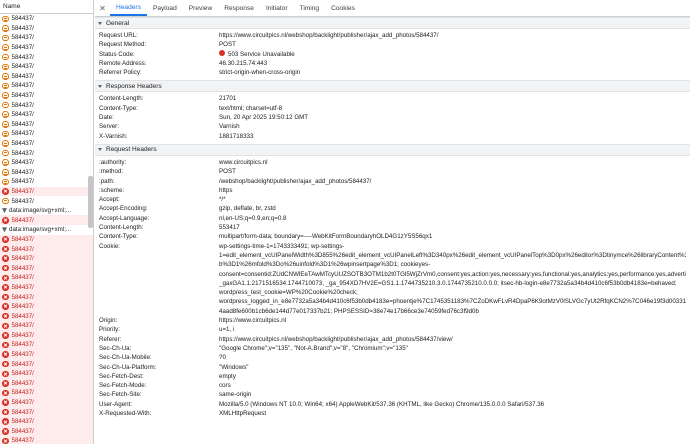  What do you see at coordinates (392, 171) in the screenshot?
I see `header-row: :method: POST` at bounding box center [392, 171].